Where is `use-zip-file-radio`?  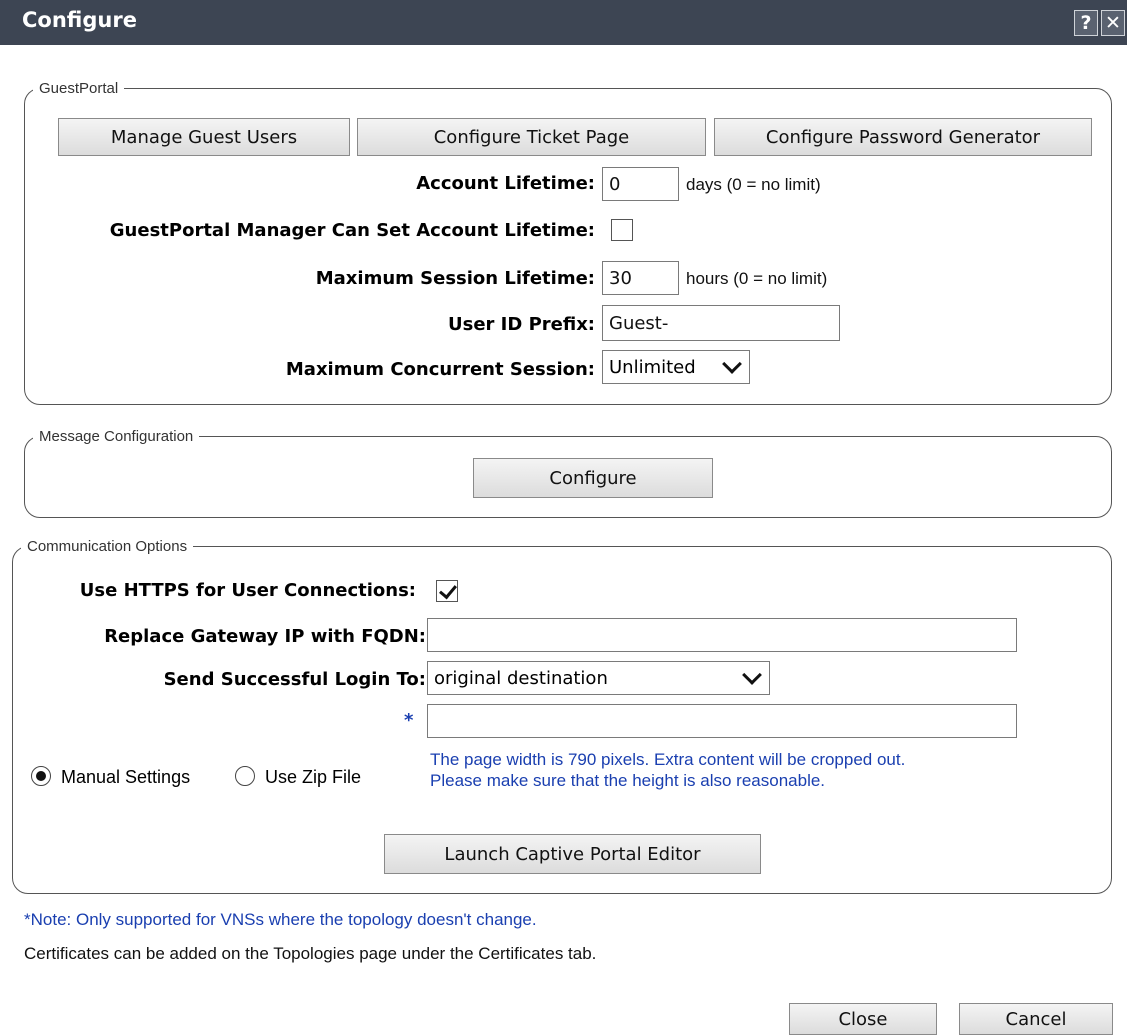
use-zip-file-radio is located at coordinates (245, 776).